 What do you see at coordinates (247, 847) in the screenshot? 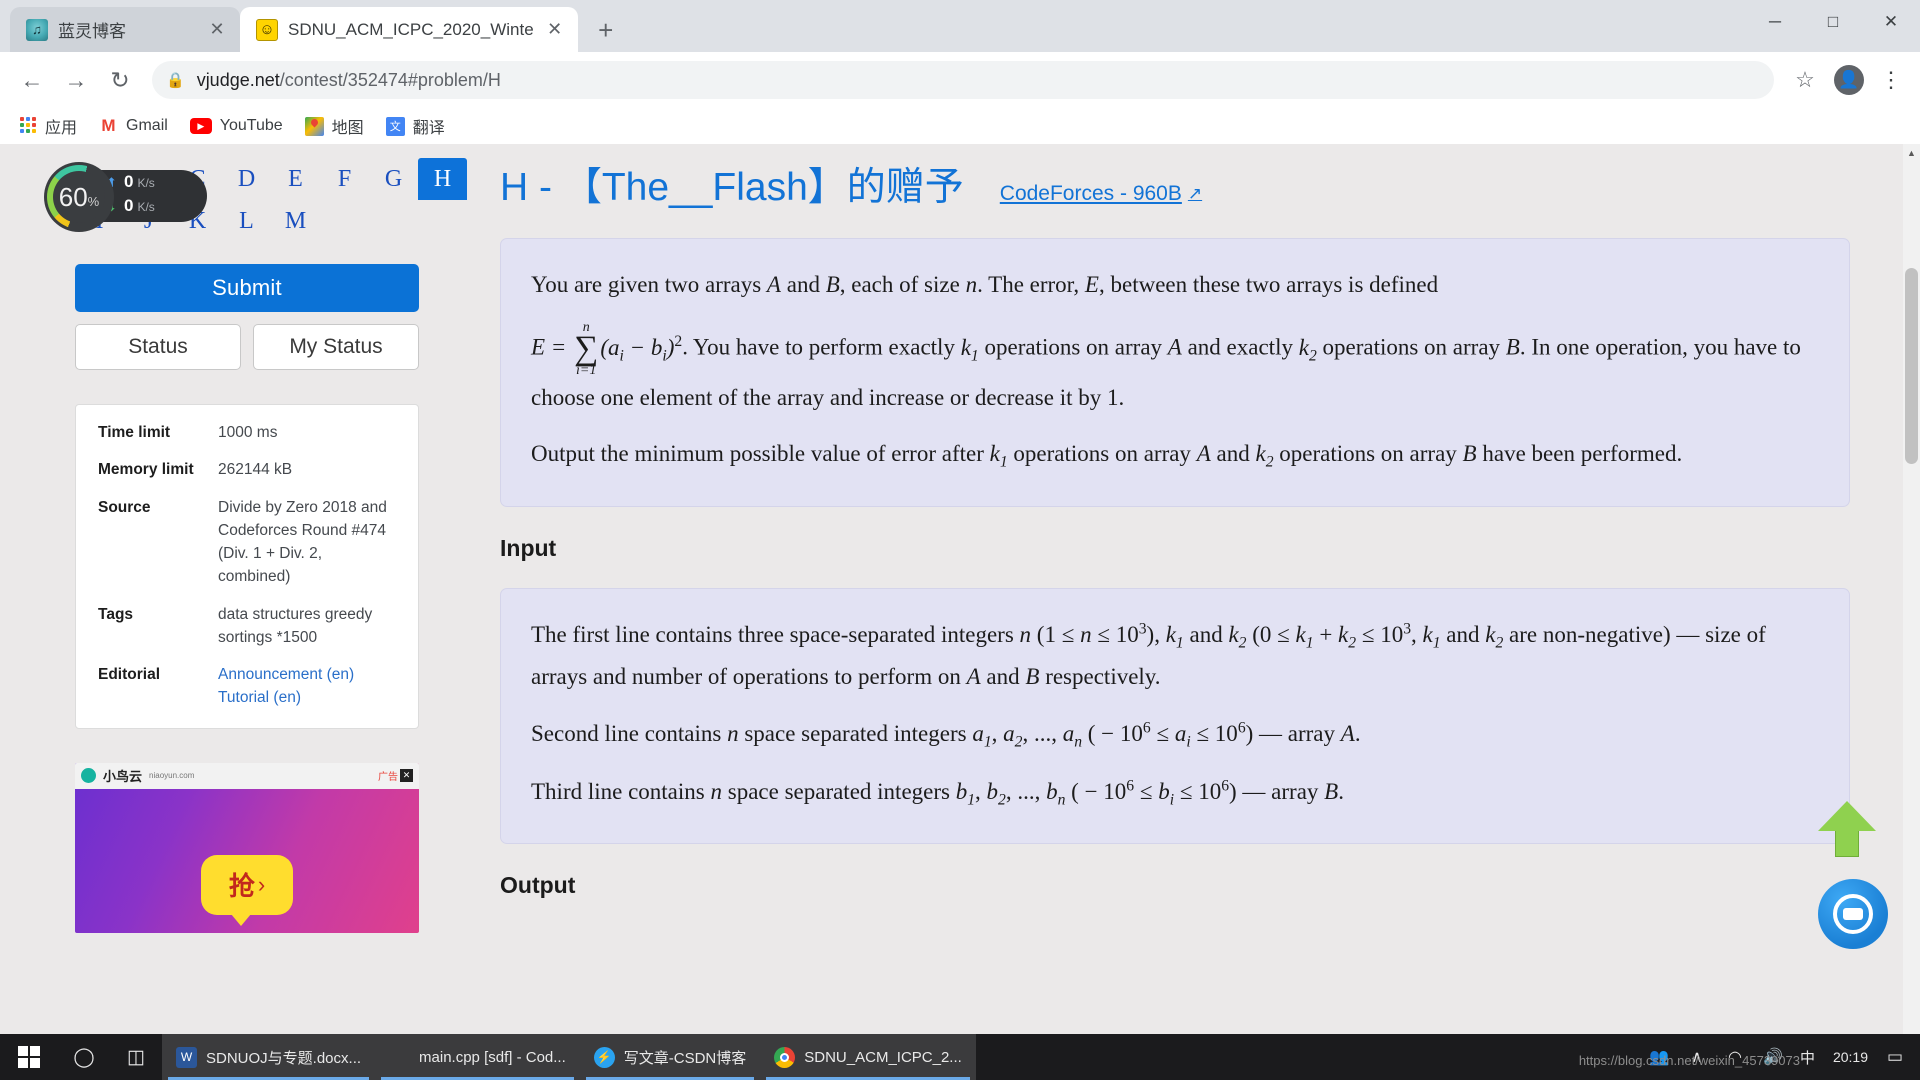
I see `advertisement-banner: 小鸟云 niaoyun.com 广告 ✕ 抢 ›` at bounding box center [247, 847].